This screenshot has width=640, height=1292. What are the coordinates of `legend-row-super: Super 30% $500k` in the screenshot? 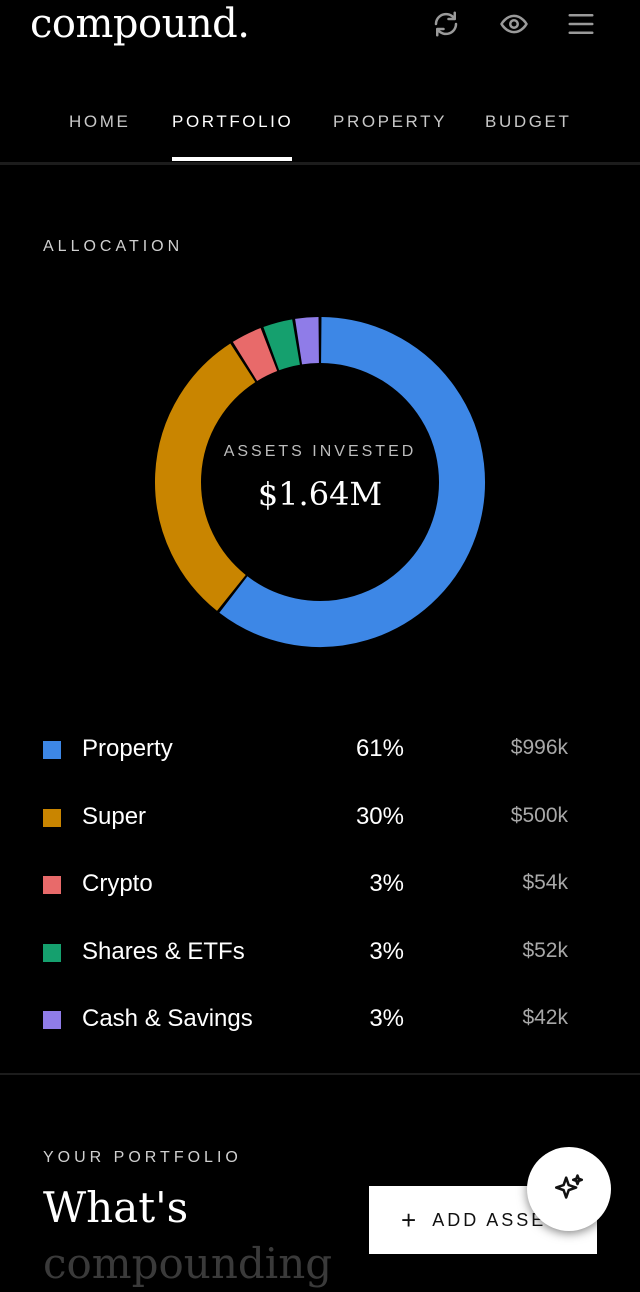 It's located at (320, 817).